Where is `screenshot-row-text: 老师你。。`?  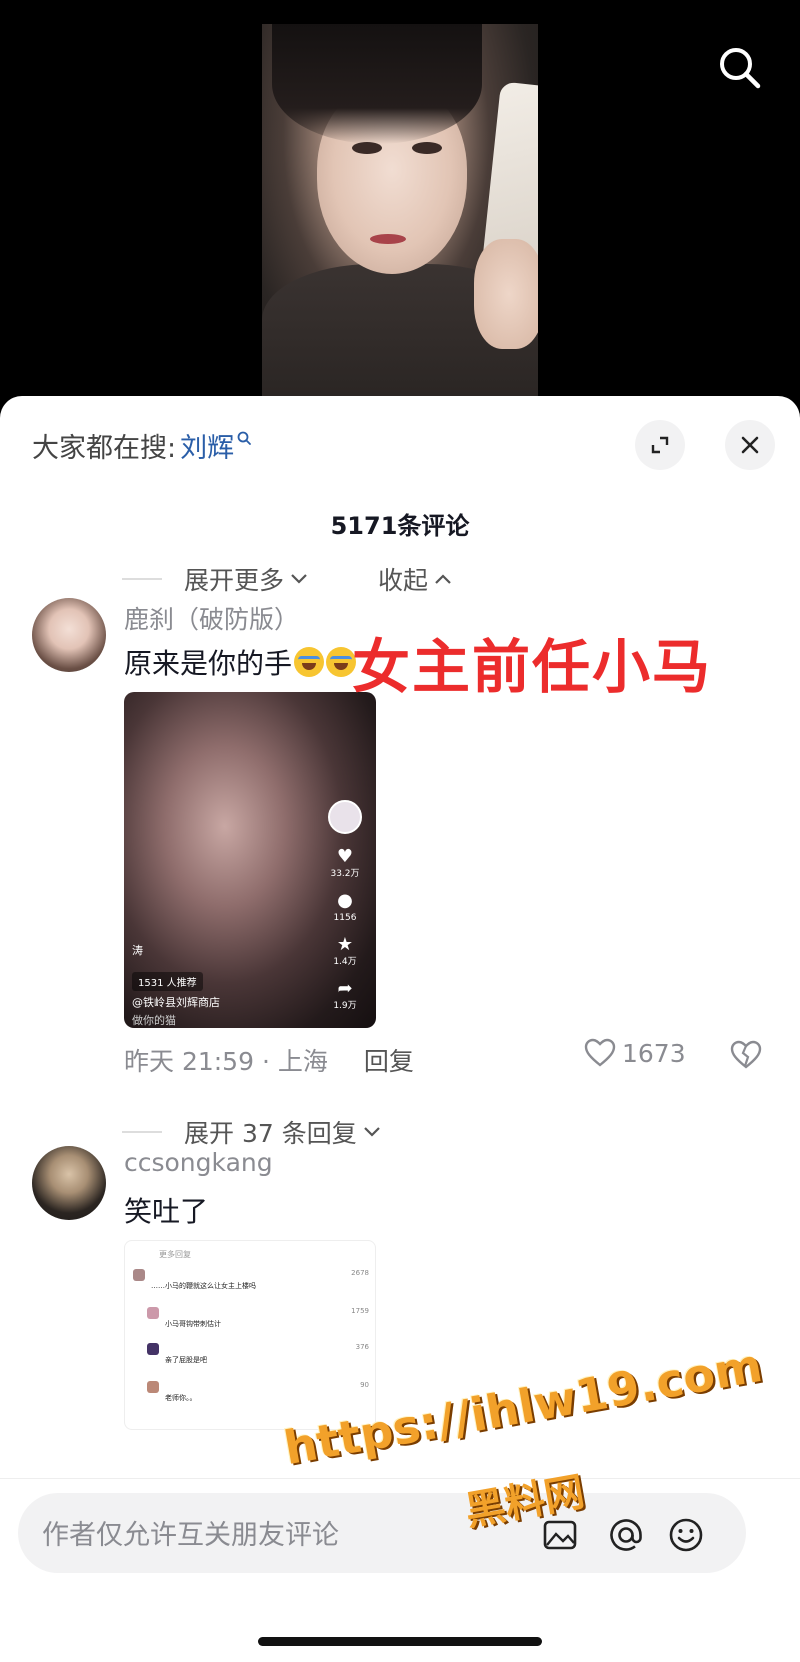
screenshot-row-text: 老师你。。 is located at coordinates (181, 1398).